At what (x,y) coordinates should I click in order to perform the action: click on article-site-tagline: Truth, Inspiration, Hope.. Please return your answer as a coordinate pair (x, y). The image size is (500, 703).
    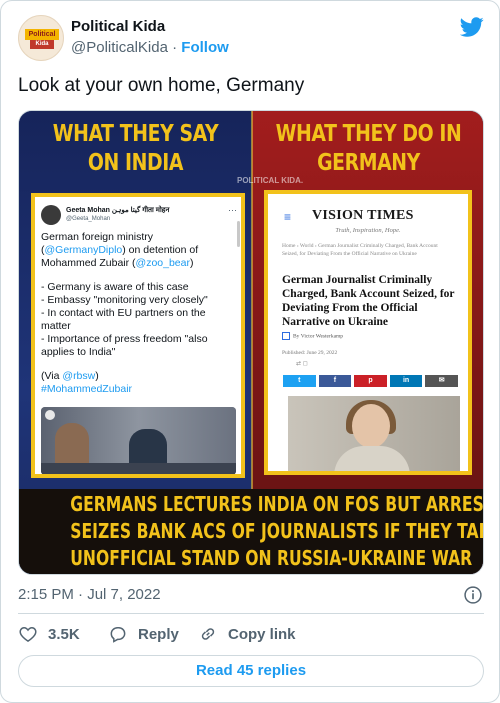
    Looking at the image, I should click on (368, 230).